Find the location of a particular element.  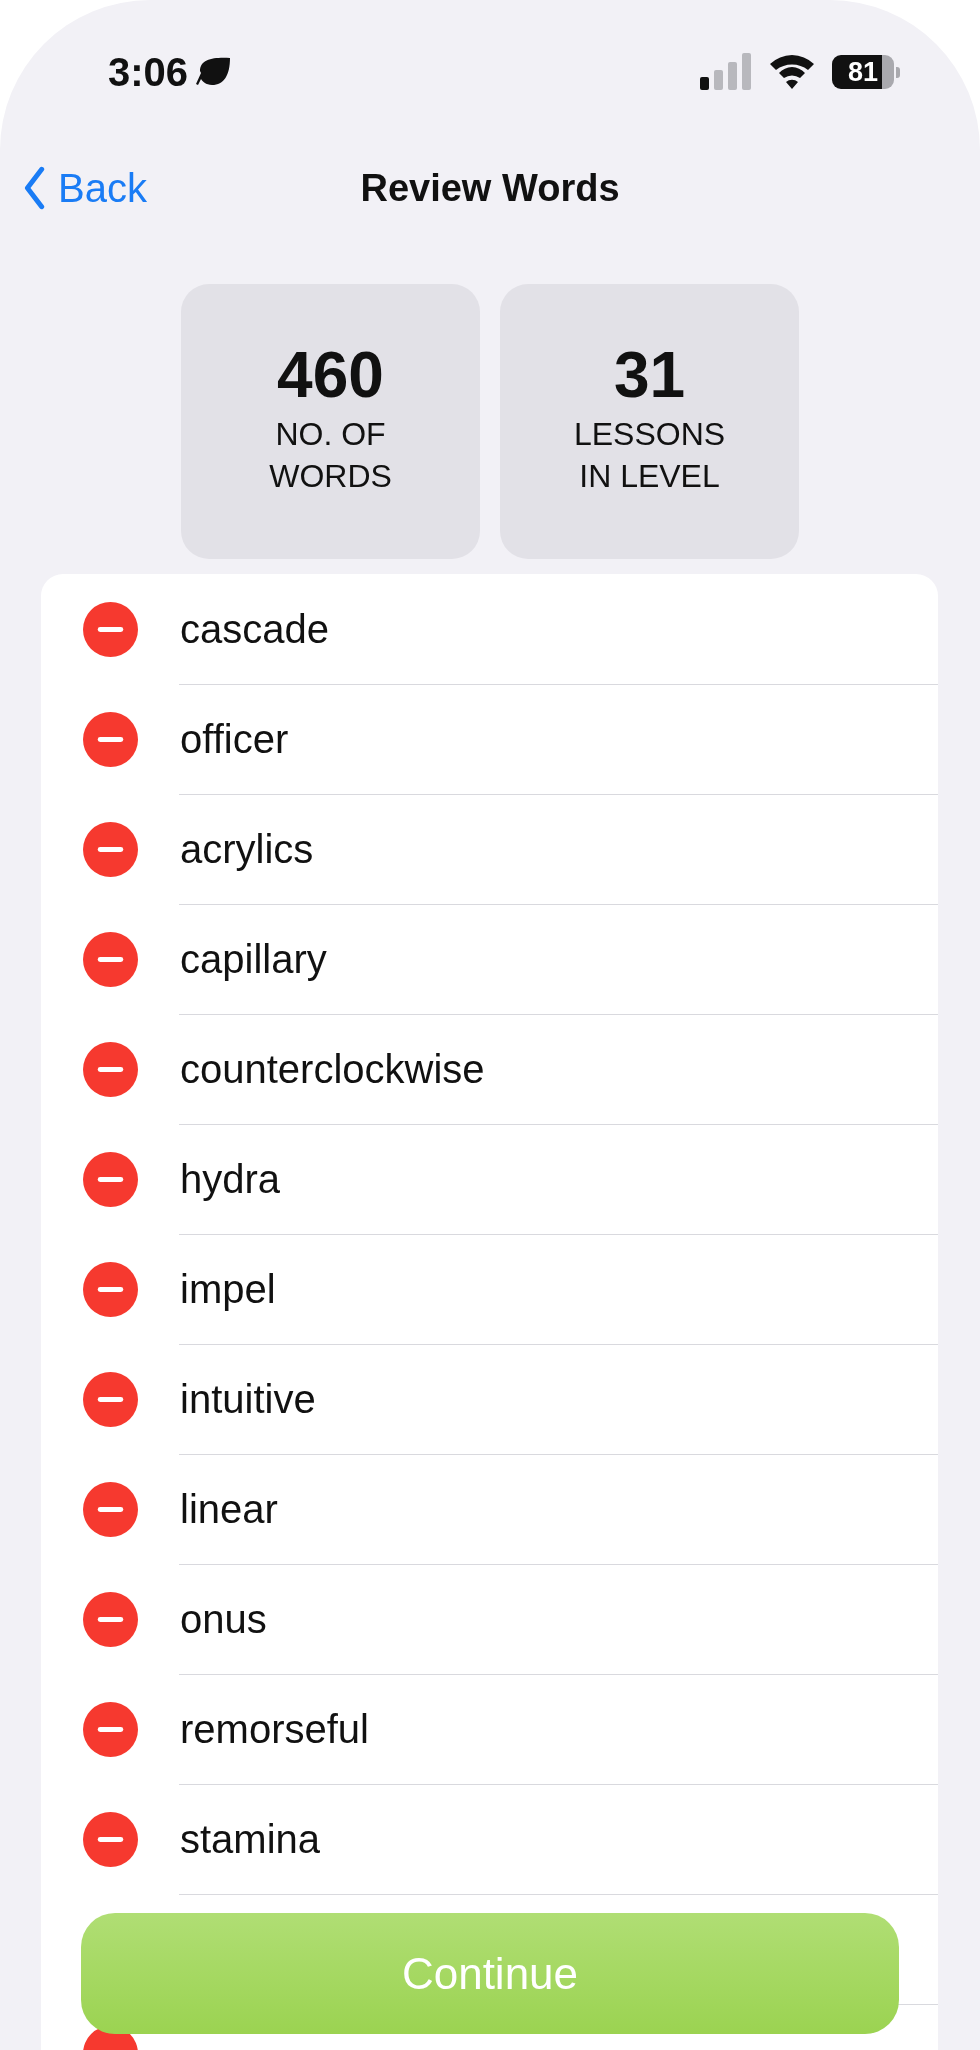

stat-label: NO. OF WORDS is located at coordinates (330, 455).